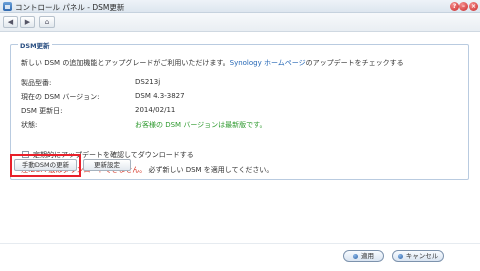 This screenshot has height=271, width=480. I want to click on forward-button: ▶, so click(27, 22).